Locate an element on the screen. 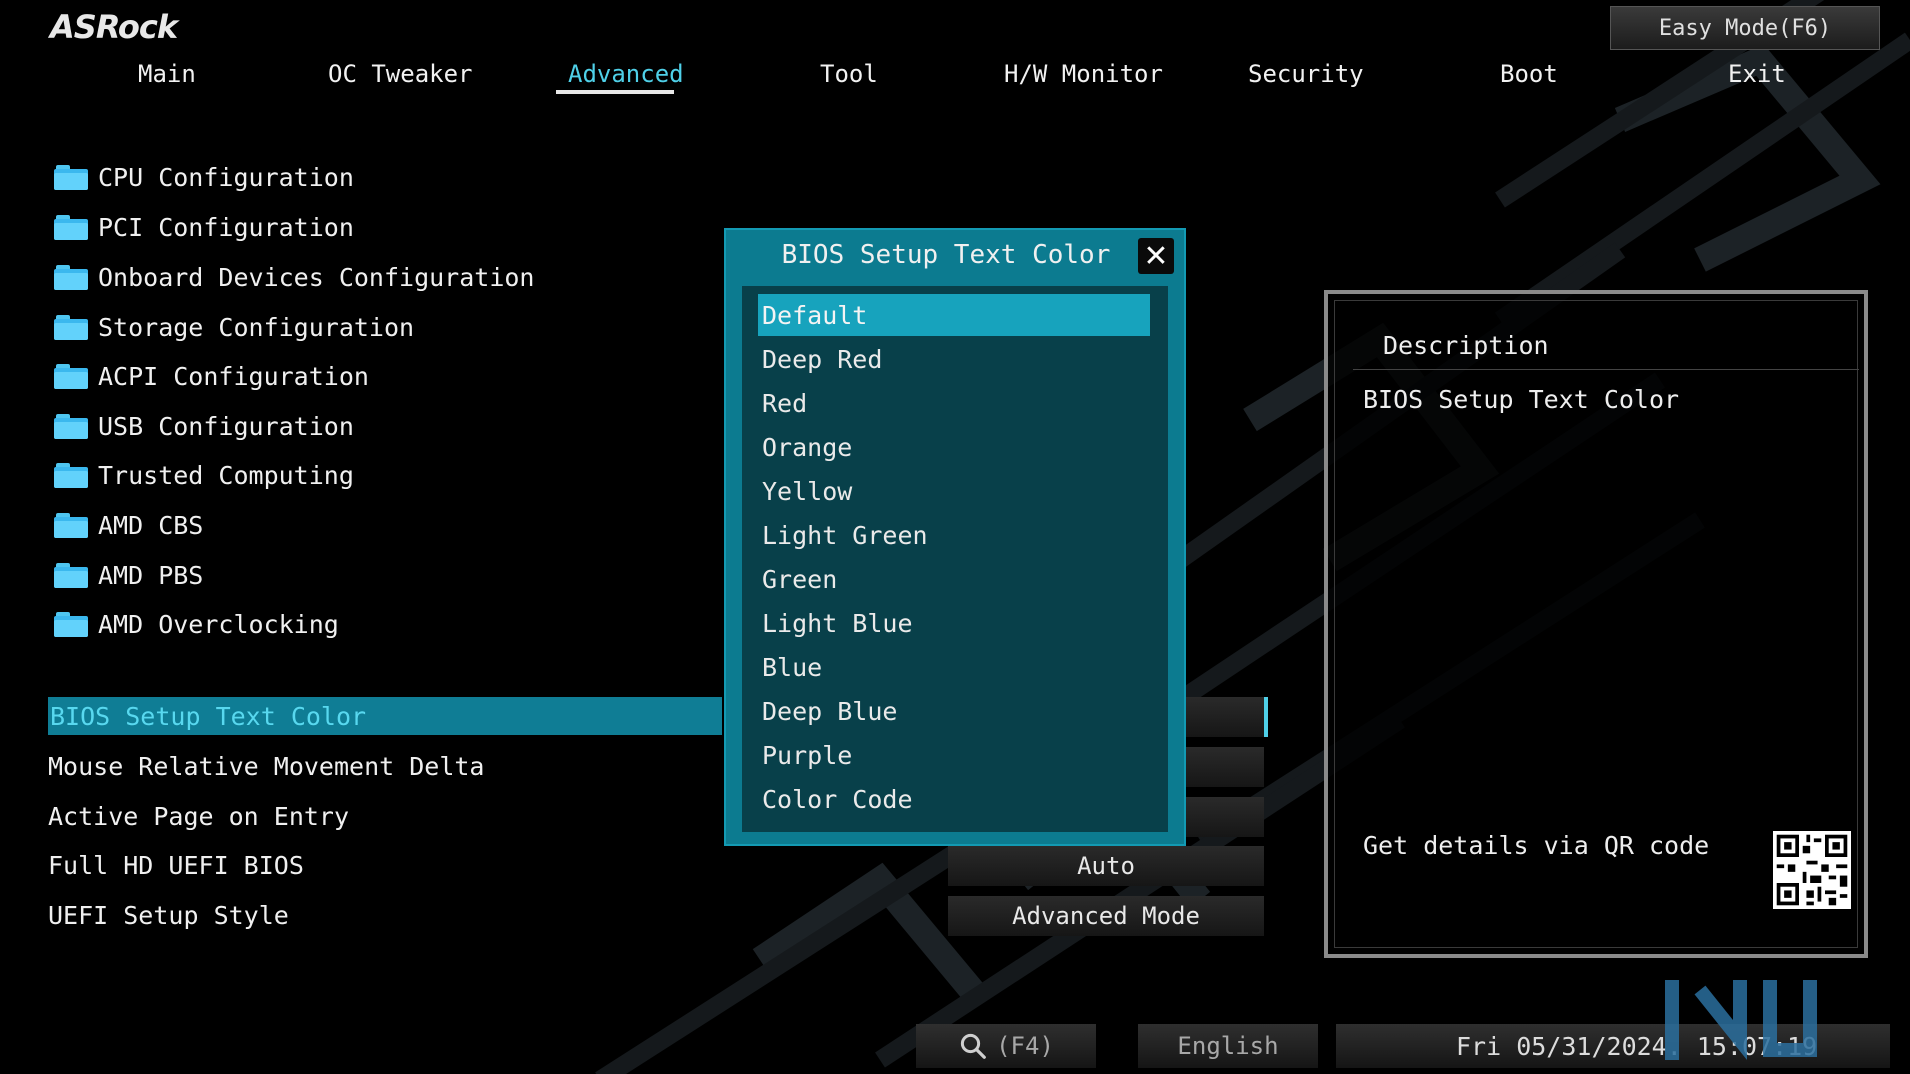  option-yellow: Yellow is located at coordinates (954, 491).